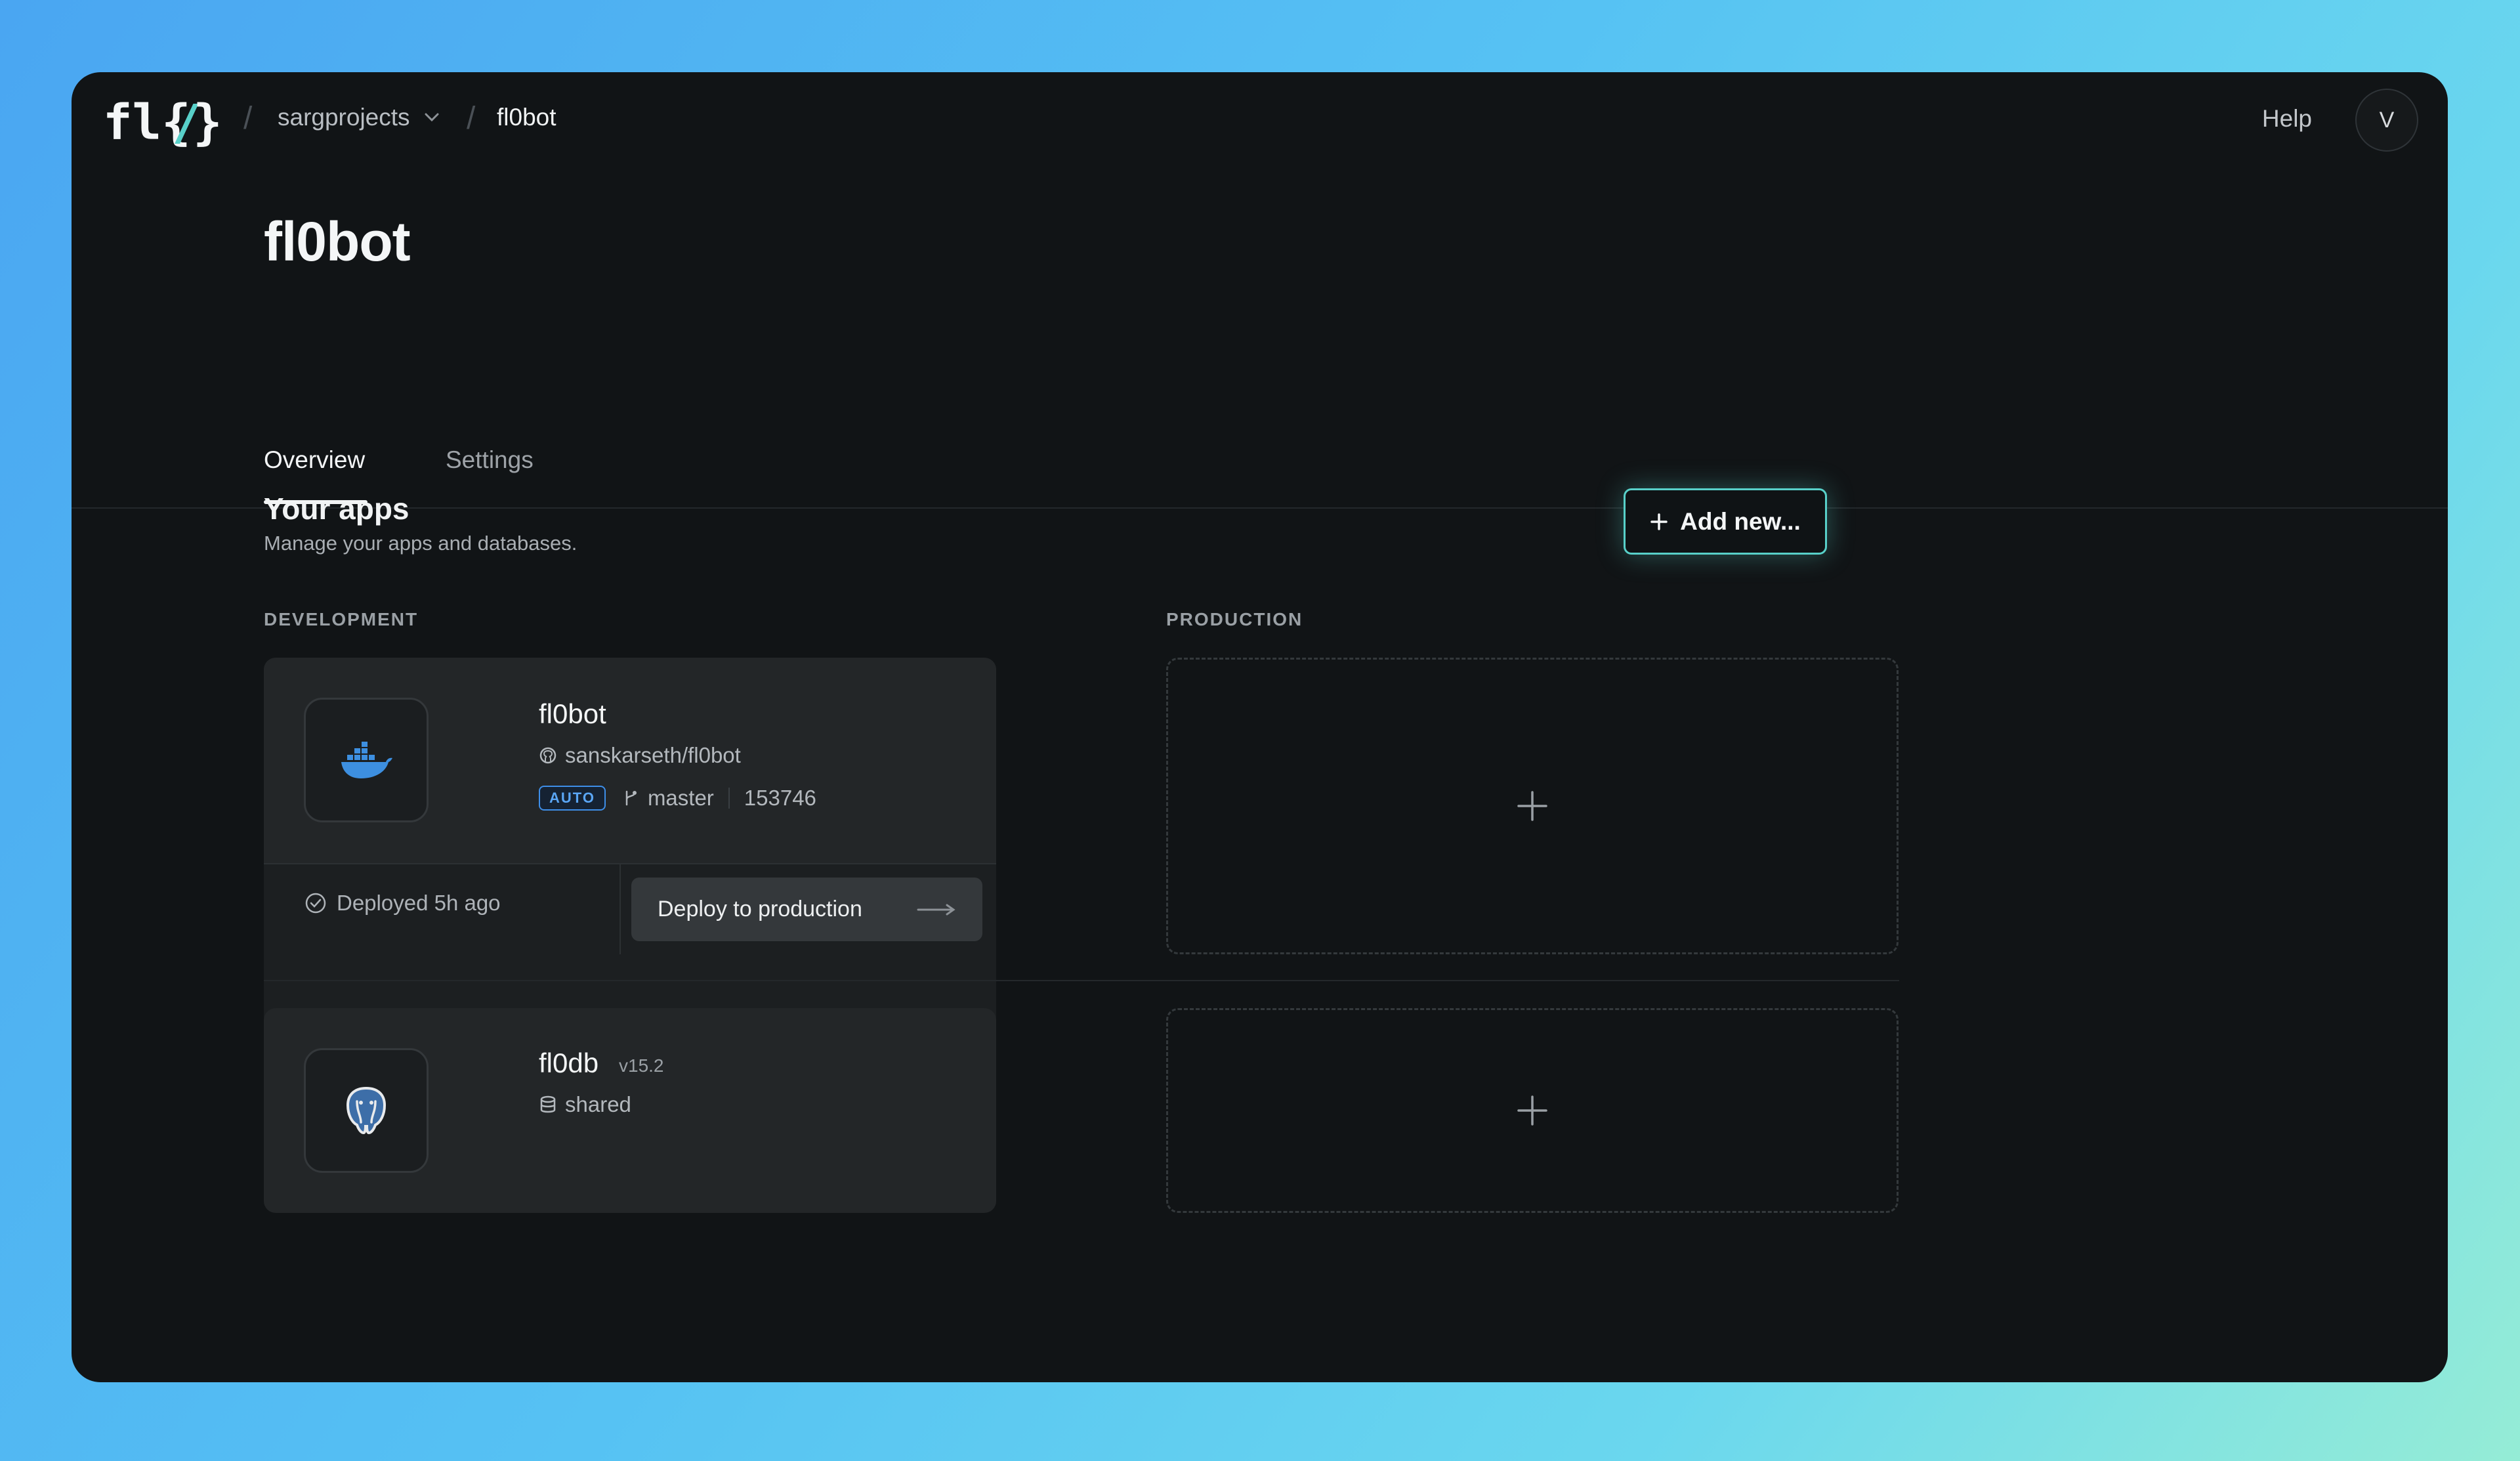 The height and width of the screenshot is (1461, 2520). What do you see at coordinates (936, 909) in the screenshot?
I see `arrow-right-icon` at bounding box center [936, 909].